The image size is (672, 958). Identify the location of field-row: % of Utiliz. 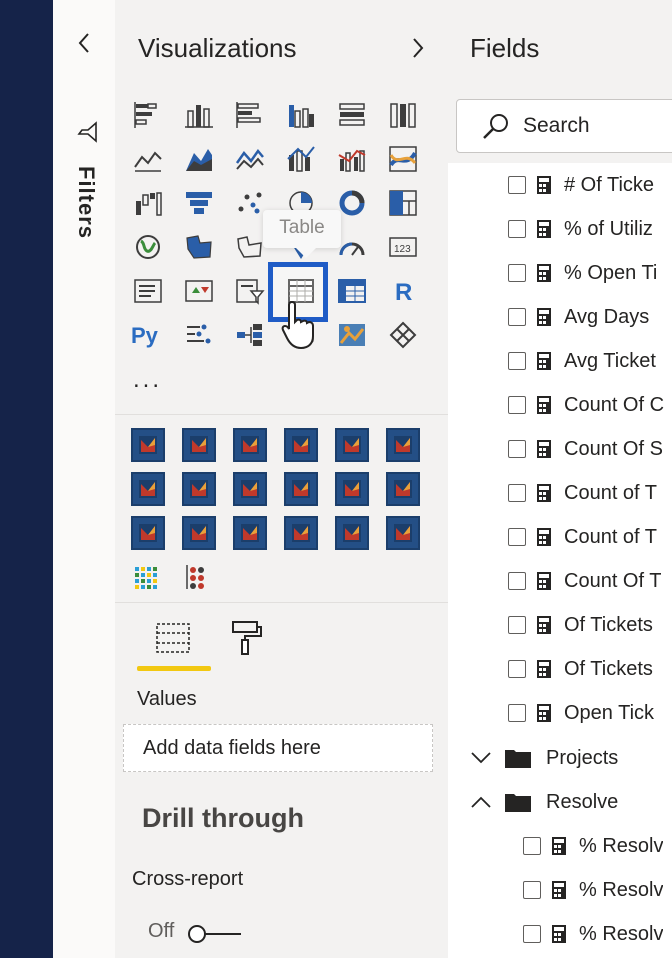
(560, 229).